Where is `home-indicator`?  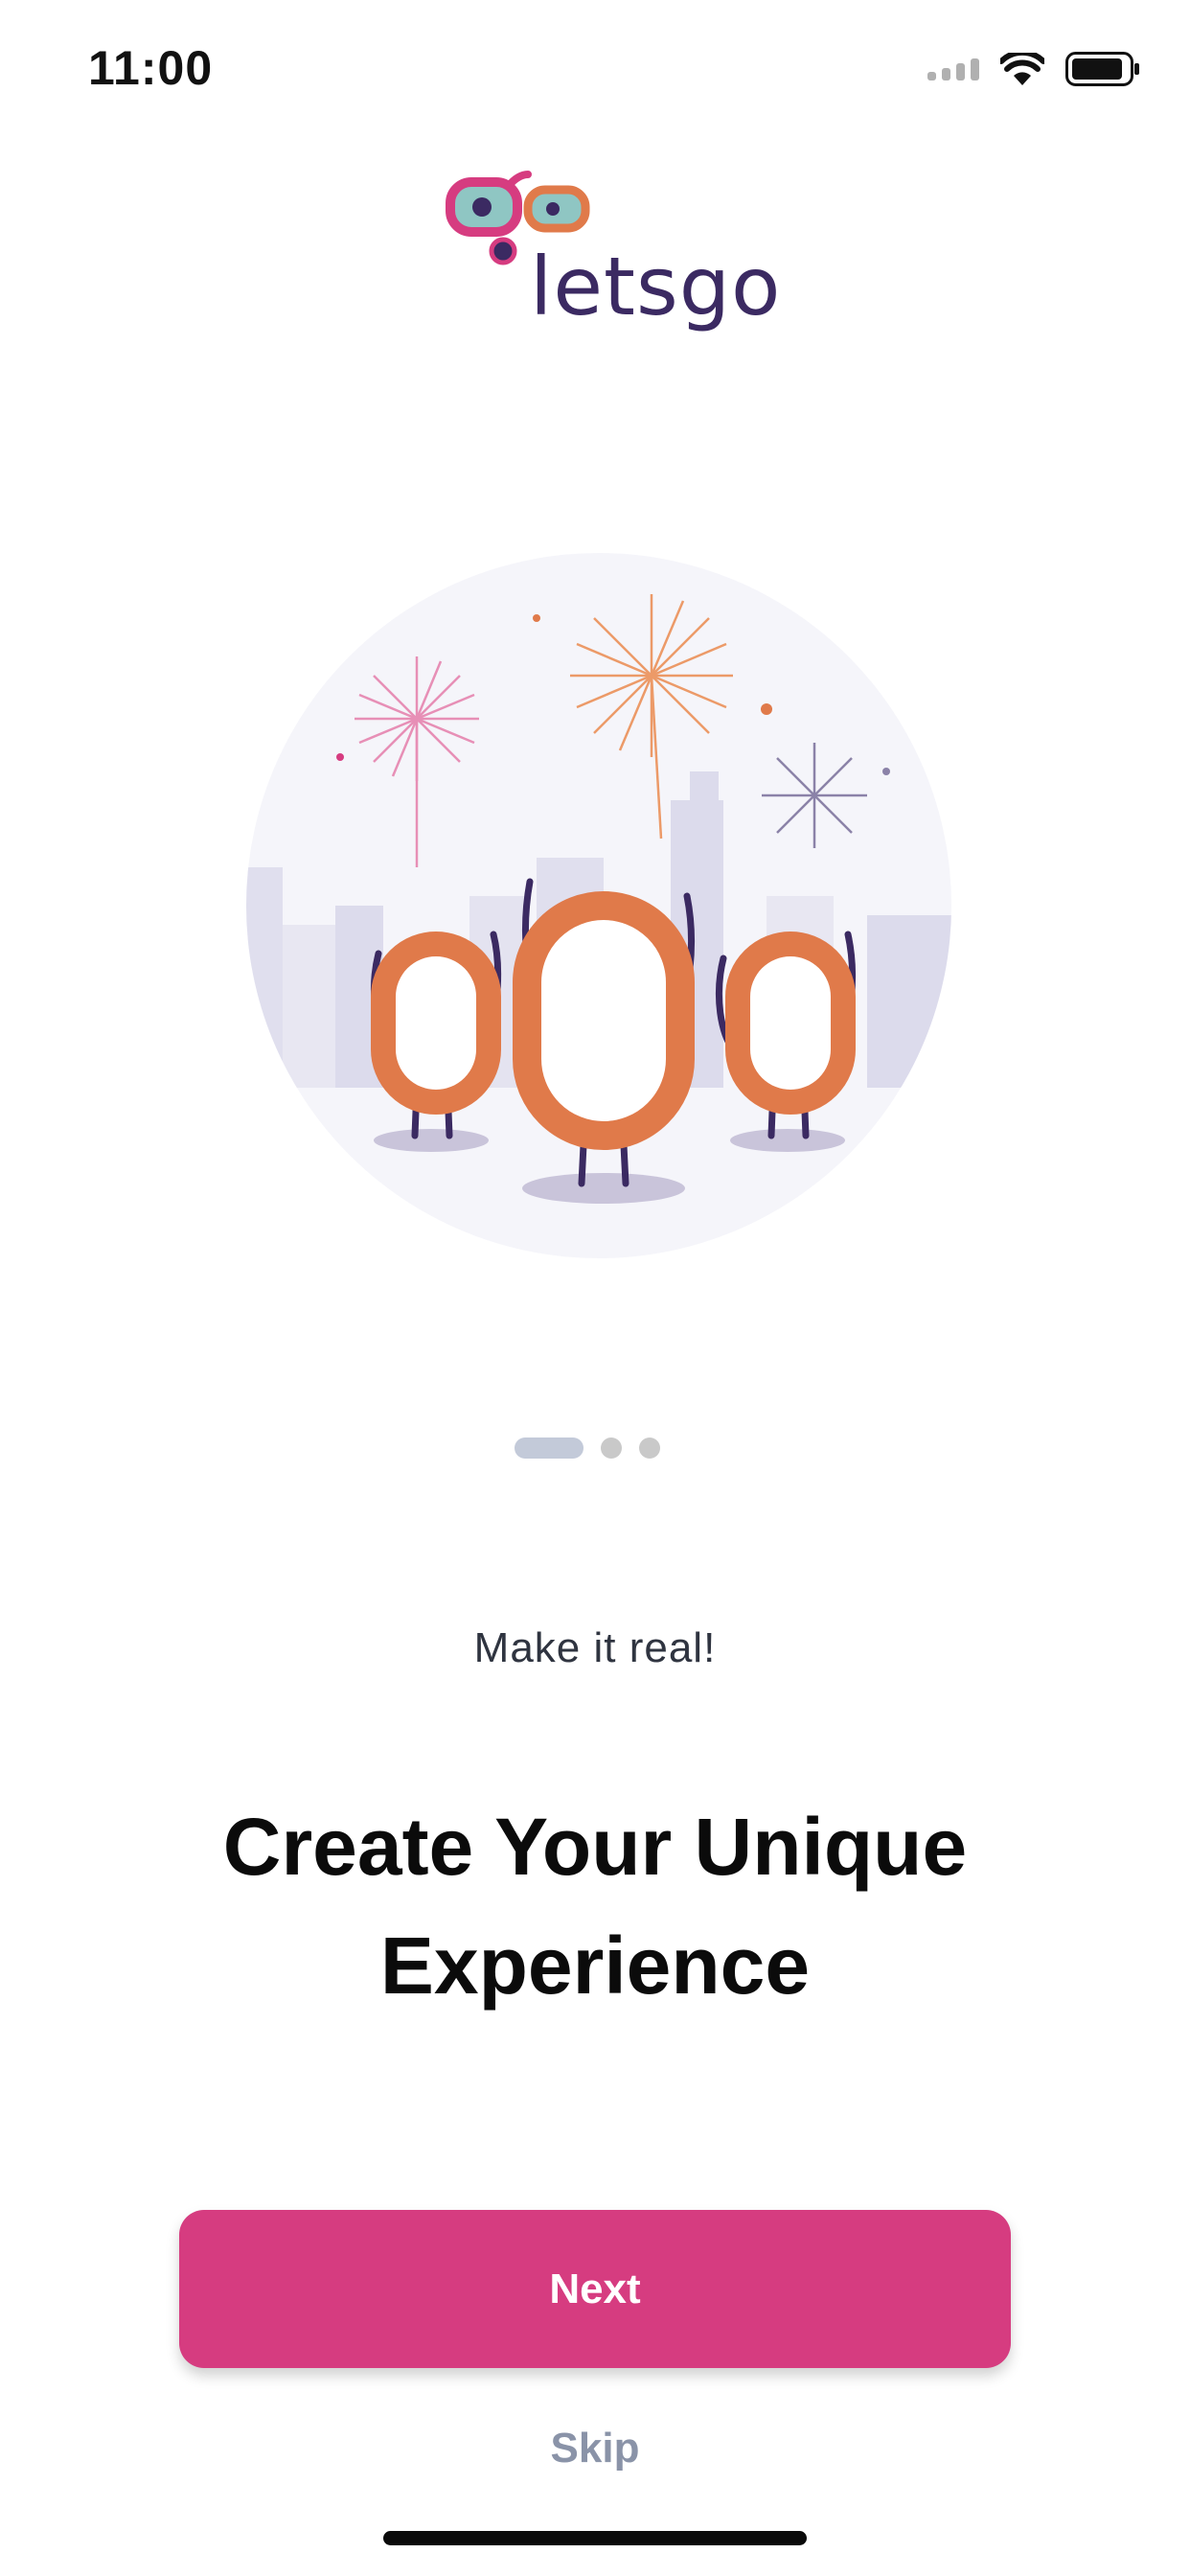
home-indicator is located at coordinates (595, 2538).